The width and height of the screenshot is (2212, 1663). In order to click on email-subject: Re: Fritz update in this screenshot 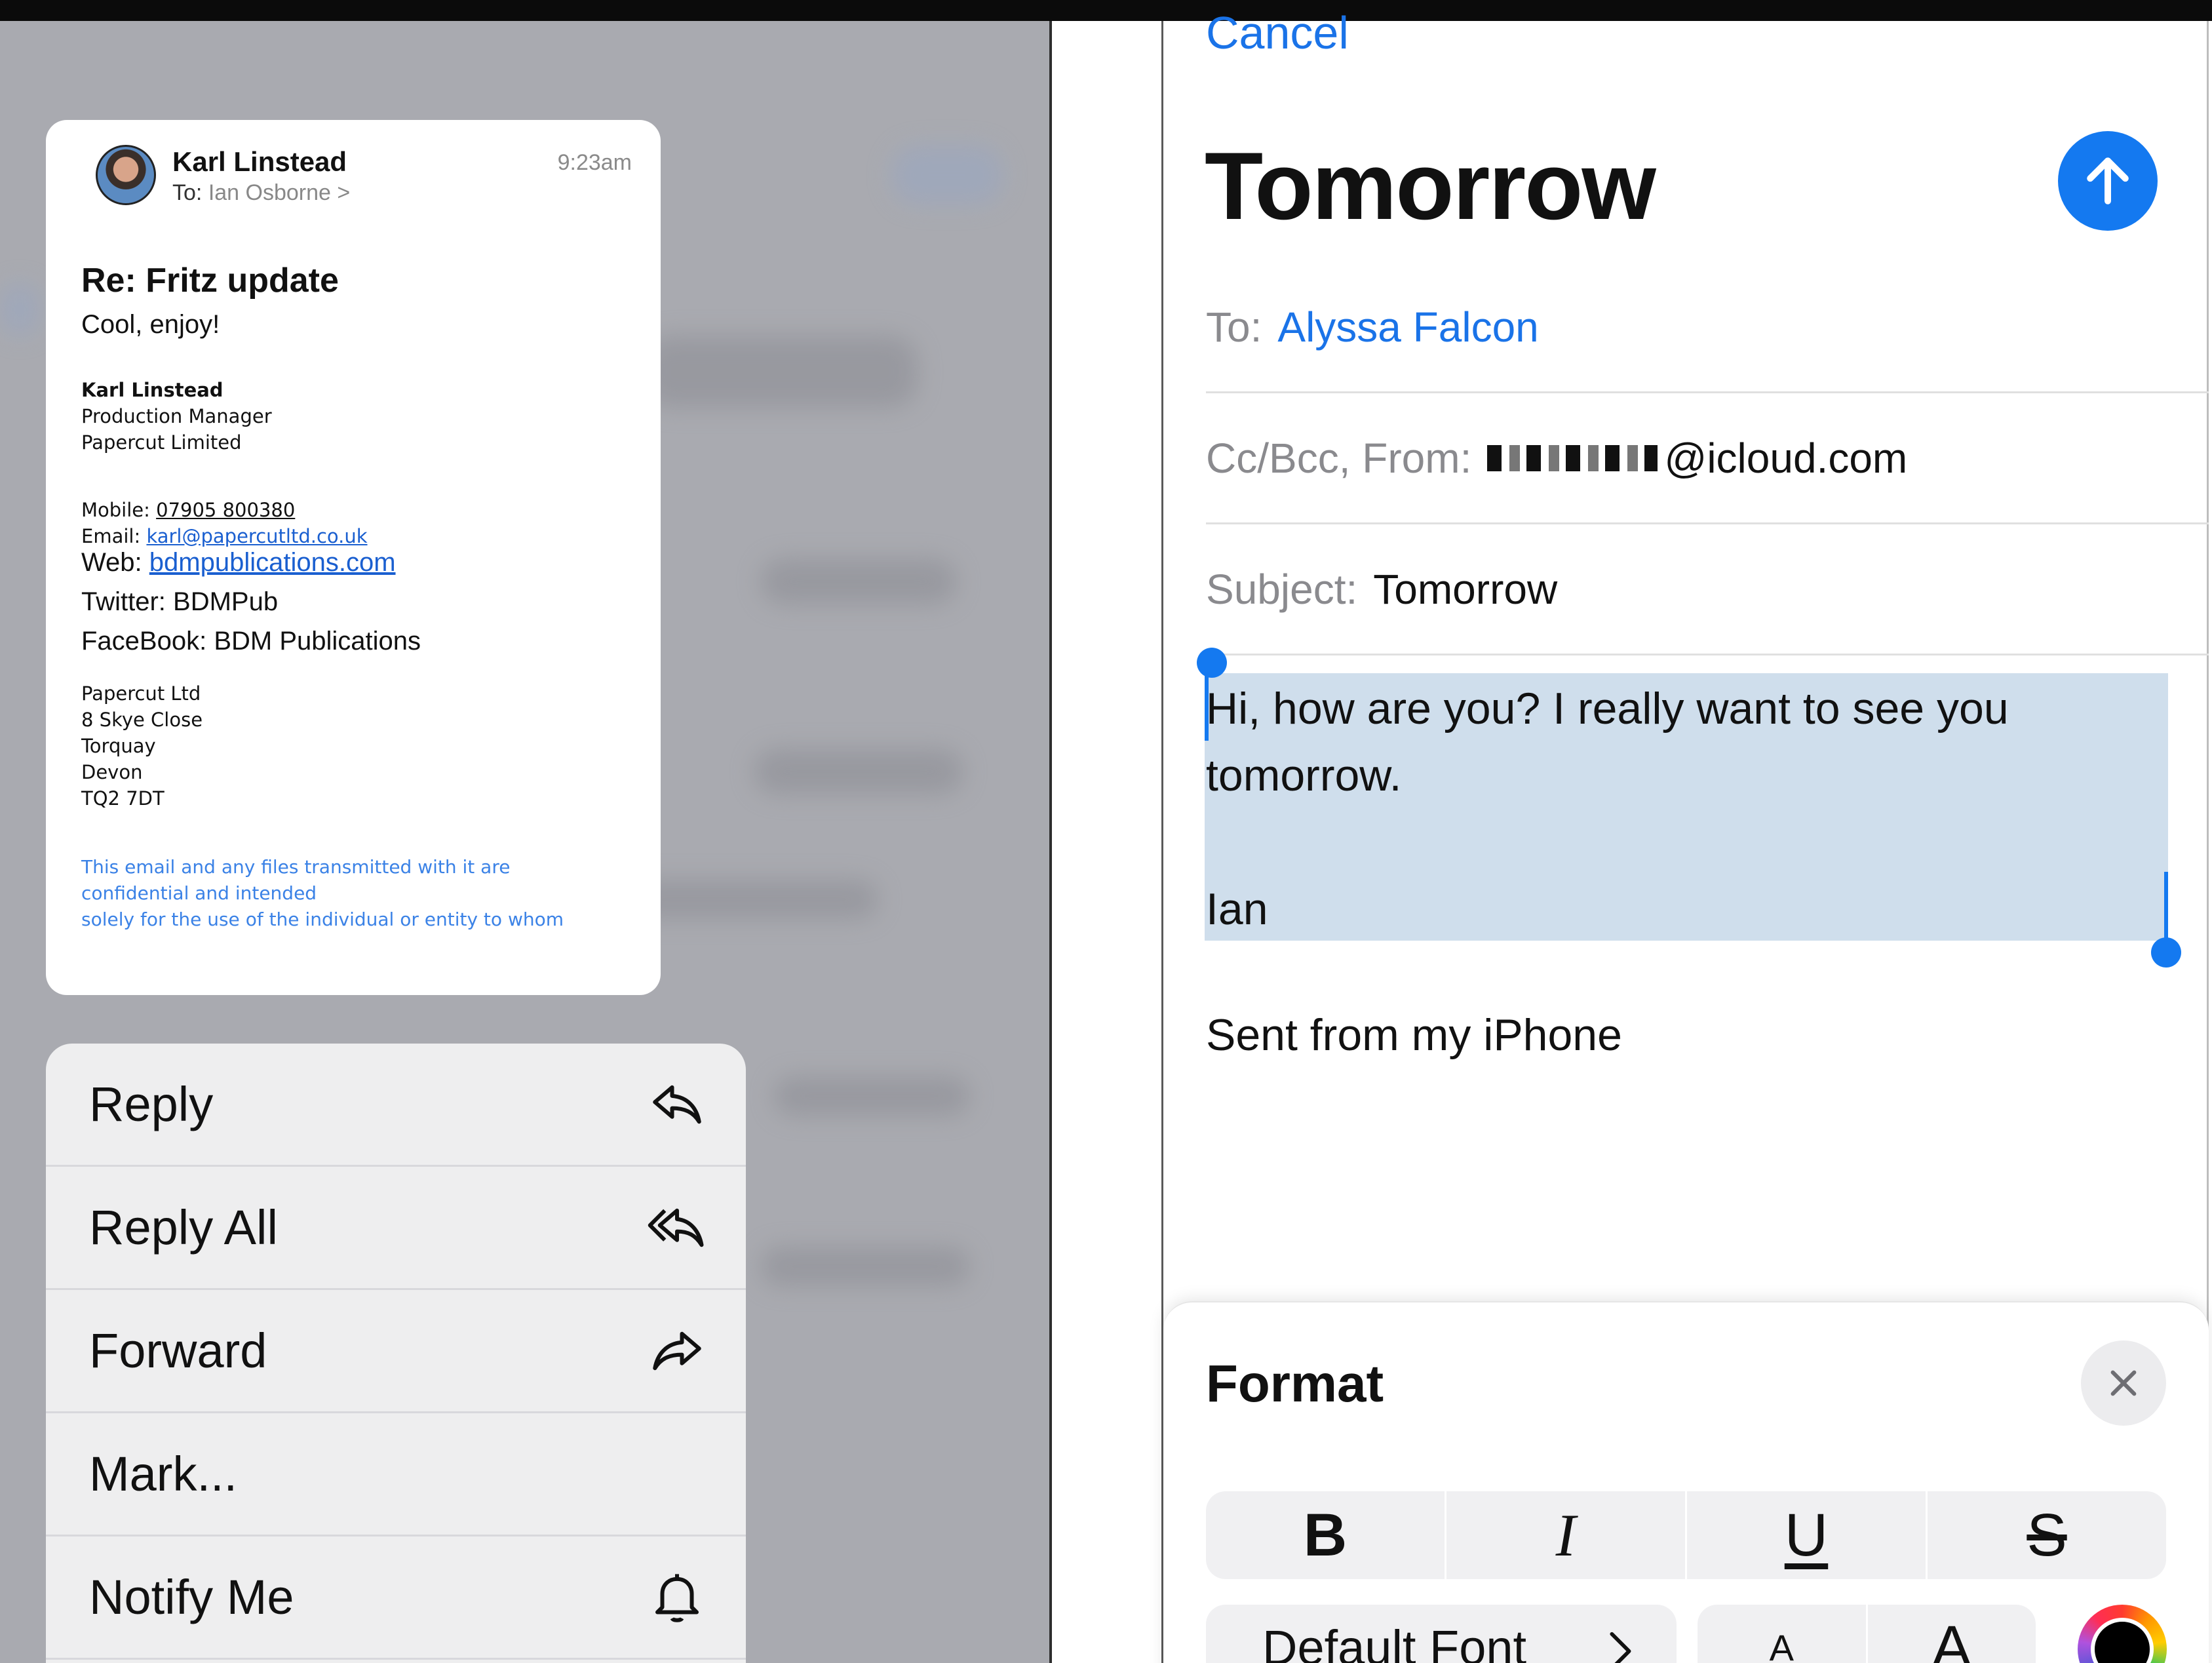, I will do `click(210, 281)`.